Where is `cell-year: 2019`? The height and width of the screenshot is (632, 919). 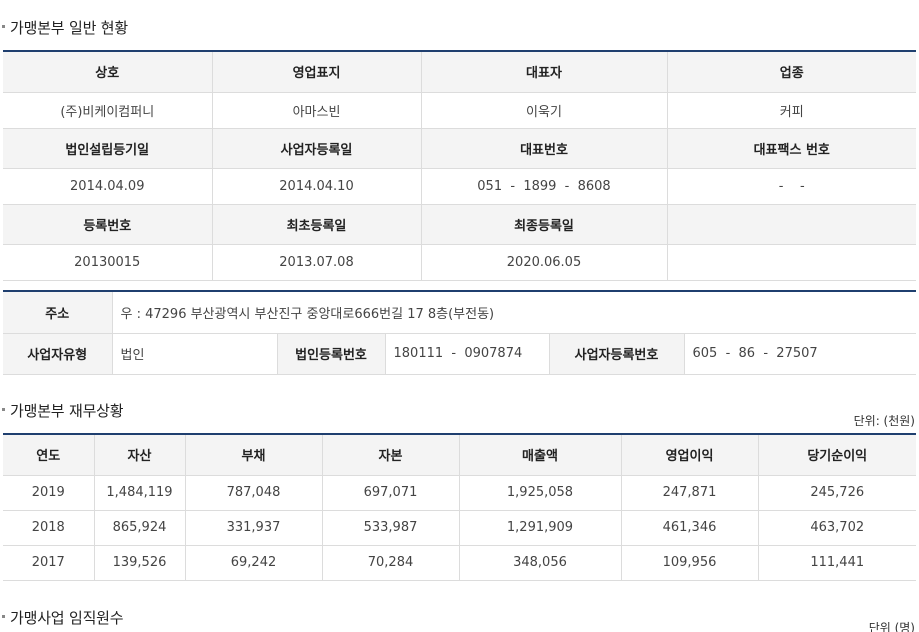 cell-year: 2019 is located at coordinates (49, 492).